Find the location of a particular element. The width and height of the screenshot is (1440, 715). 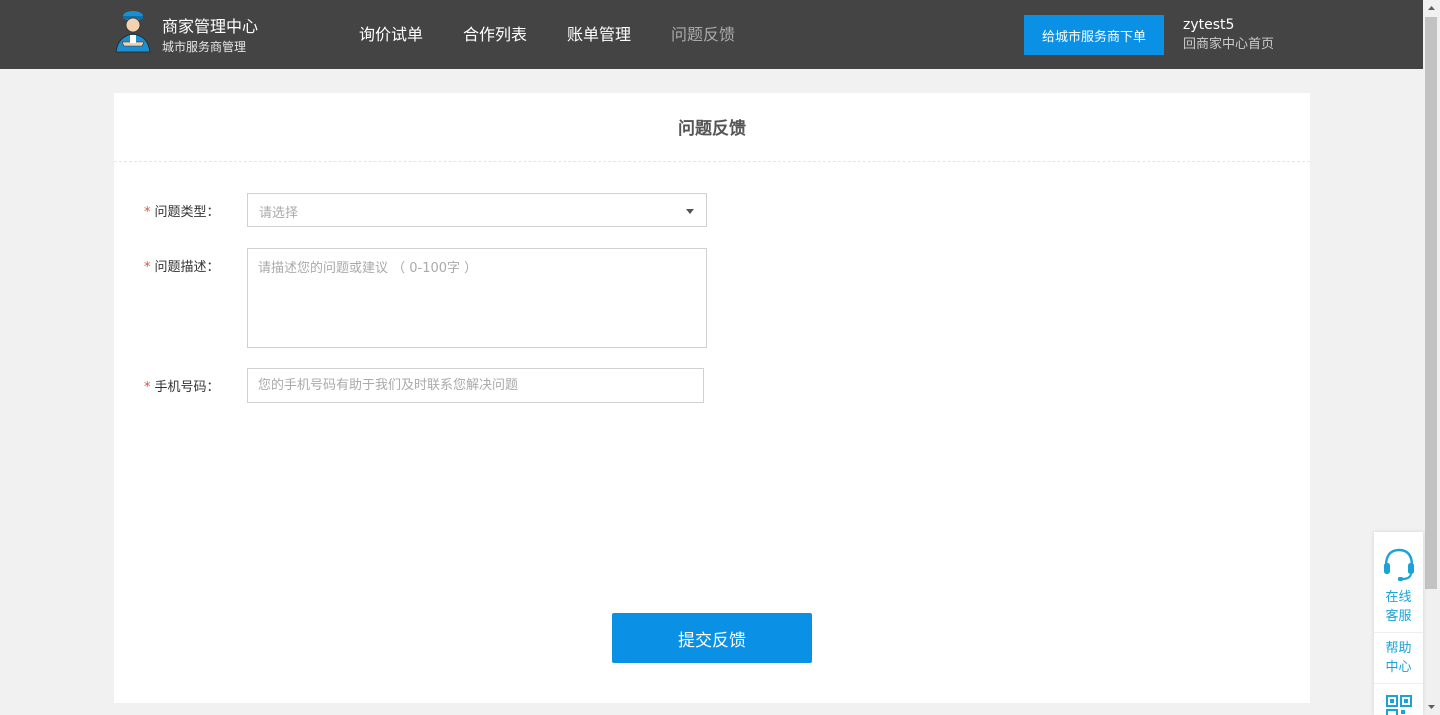

help-center-label: 帮助中心 is located at coordinates (1398, 658).